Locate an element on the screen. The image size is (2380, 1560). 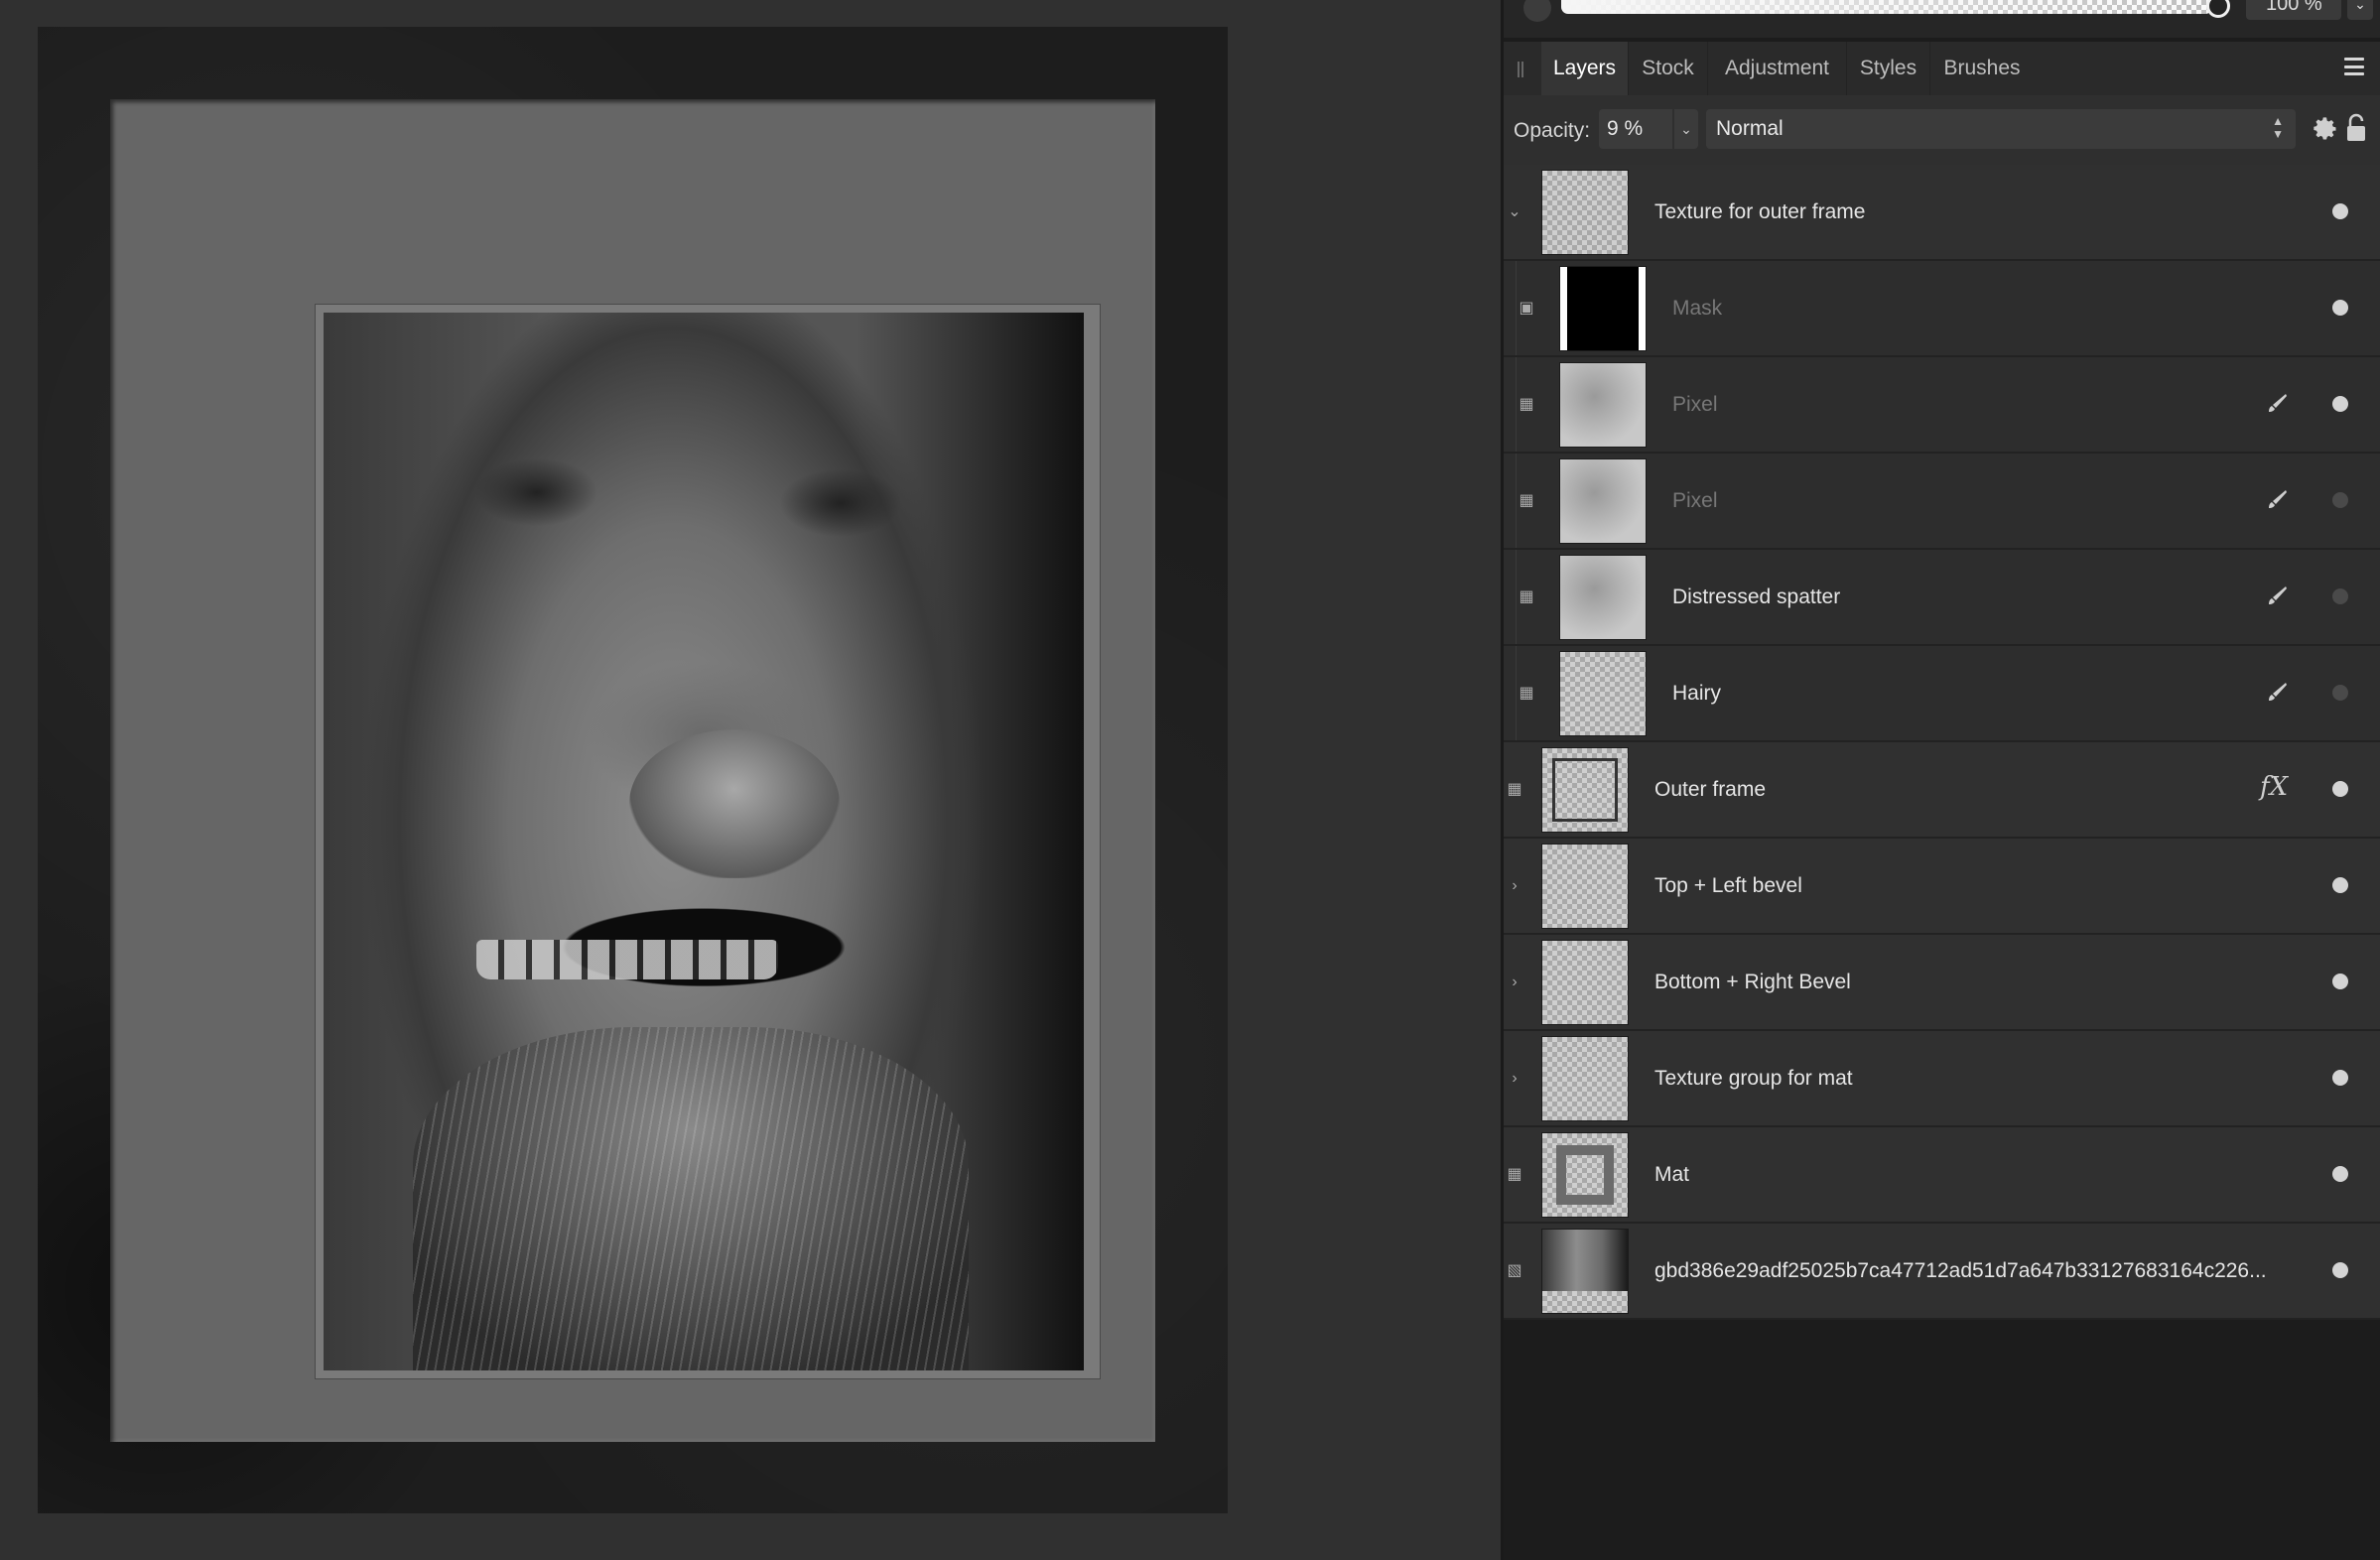
layers-empty-area is located at coordinates (1942, 1444).